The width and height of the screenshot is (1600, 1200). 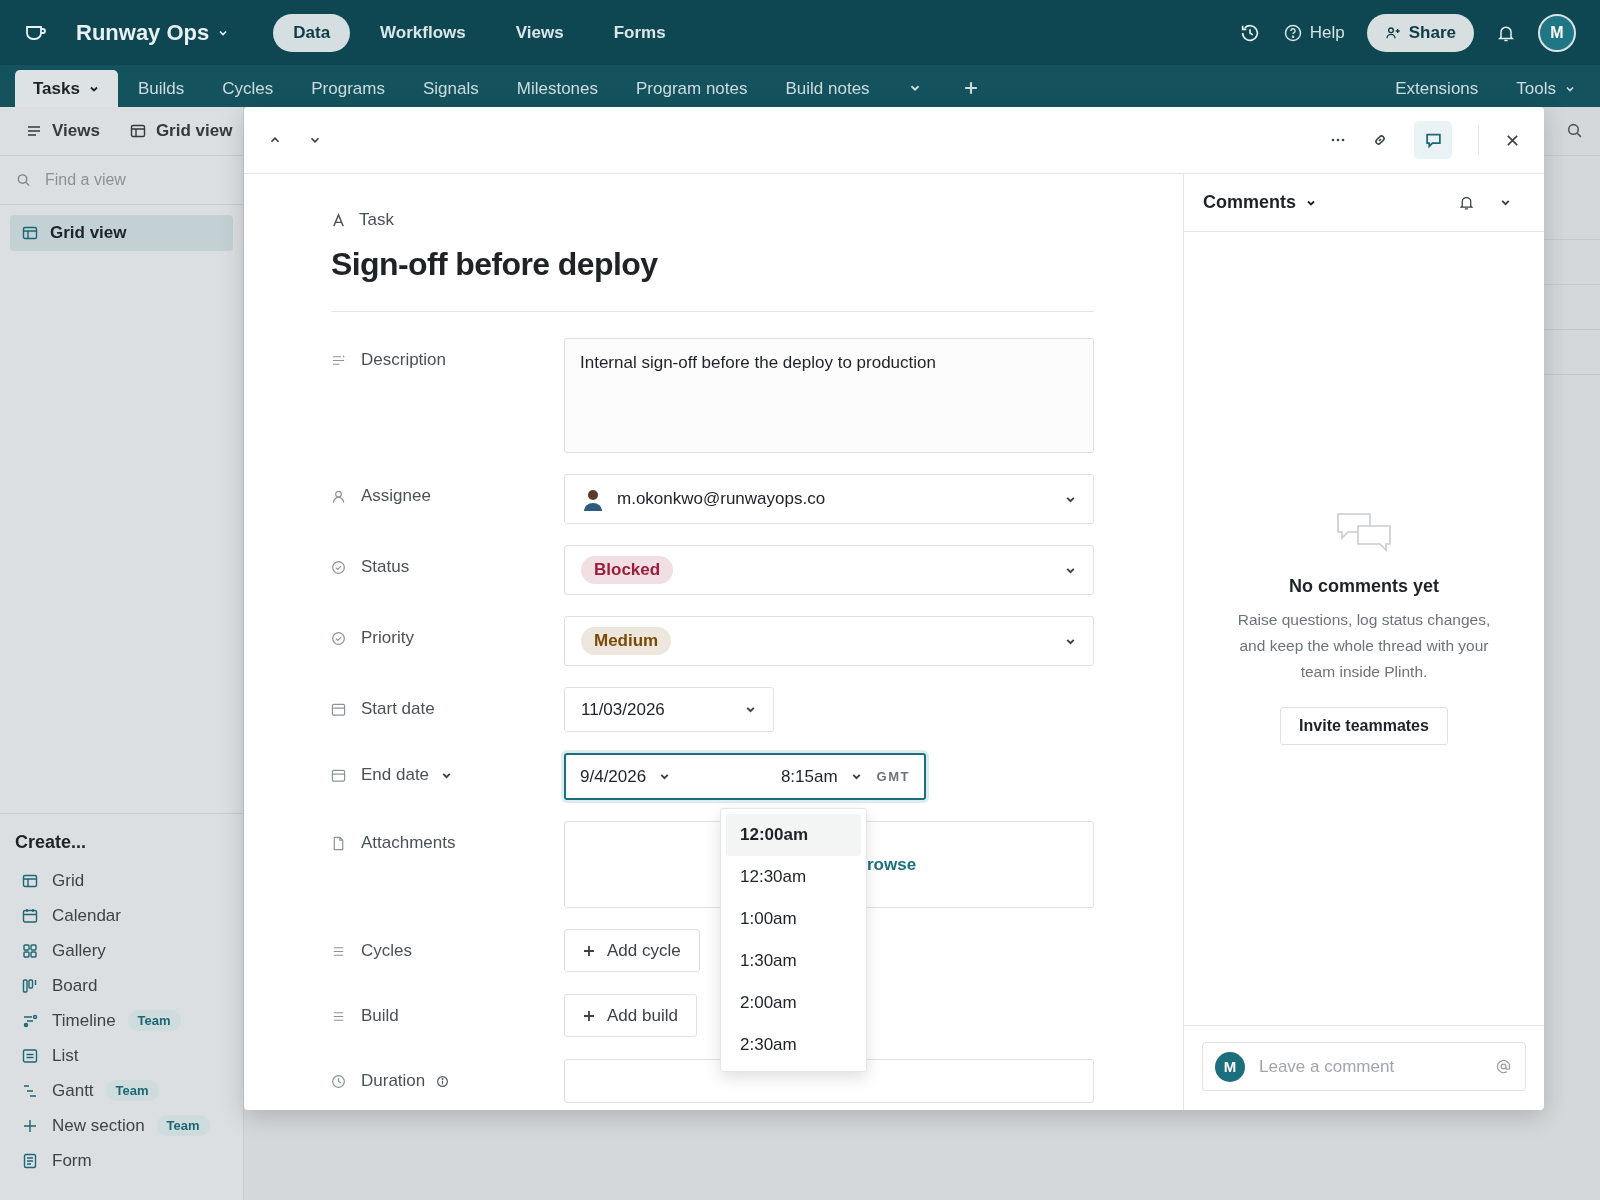 I want to click on mention-icon, so click(x=1503, y=1066).